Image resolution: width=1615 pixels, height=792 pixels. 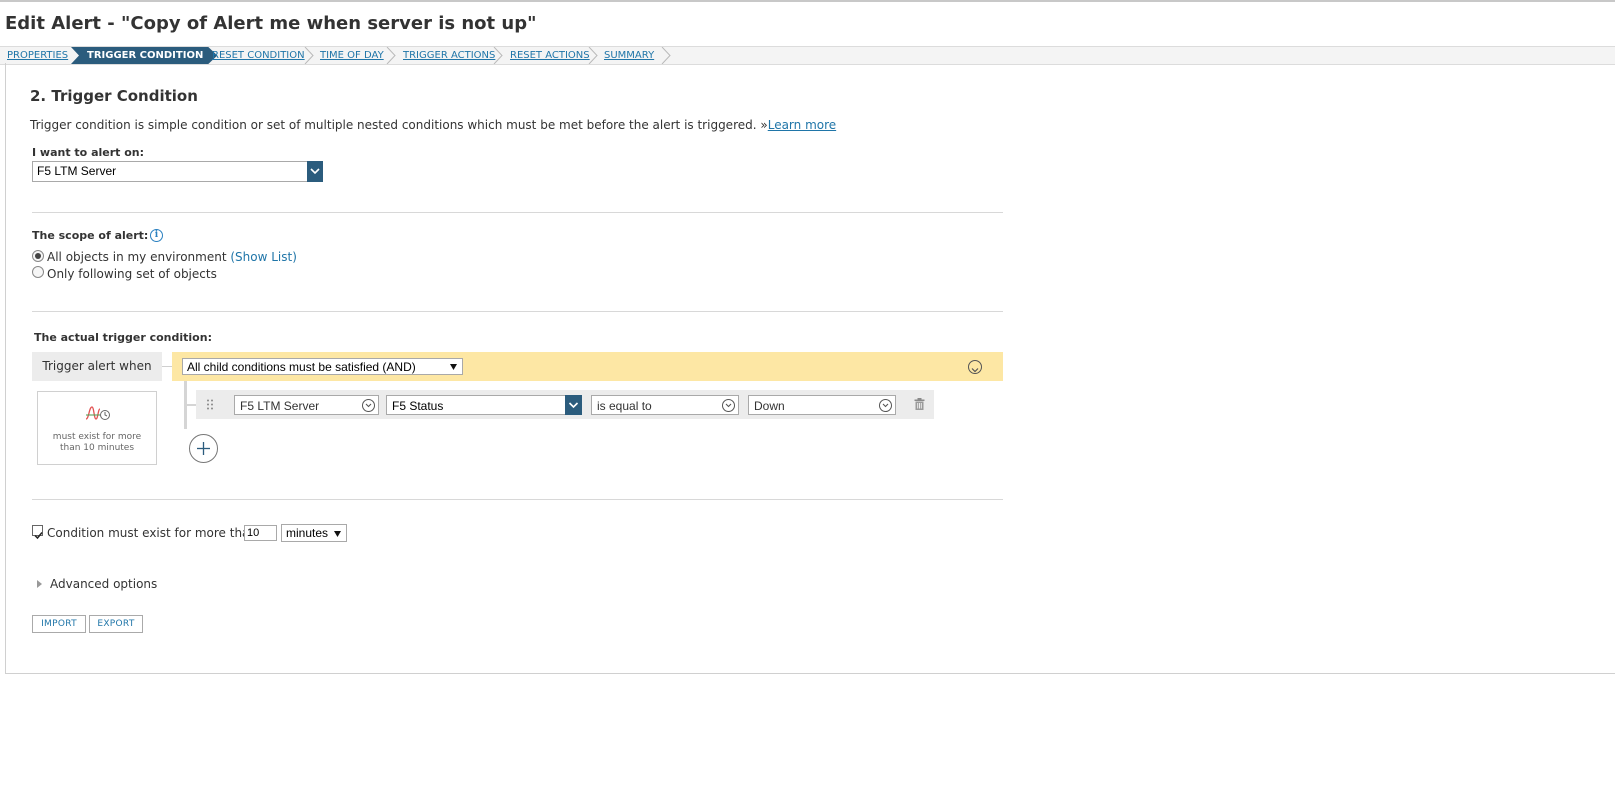 I want to click on sustain-checkbox, so click(x=37, y=532).